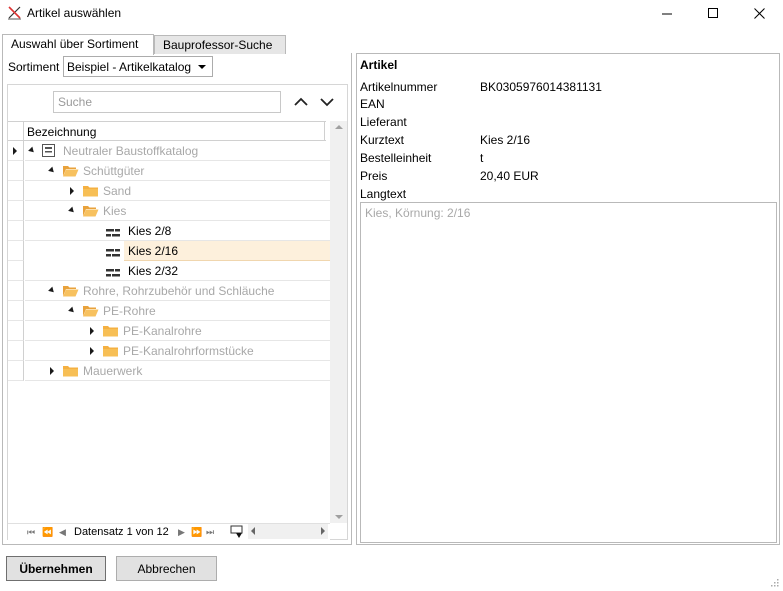 This screenshot has width=783, height=591. What do you see at coordinates (74, 13) in the screenshot?
I see `window-title: Artikel auswählen` at bounding box center [74, 13].